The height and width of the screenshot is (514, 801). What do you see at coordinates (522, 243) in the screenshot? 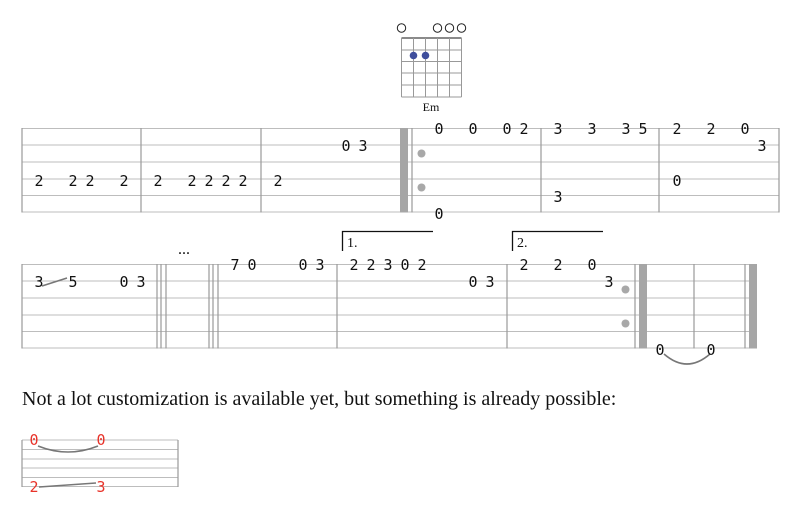
I see `volta-label: 2.` at bounding box center [522, 243].